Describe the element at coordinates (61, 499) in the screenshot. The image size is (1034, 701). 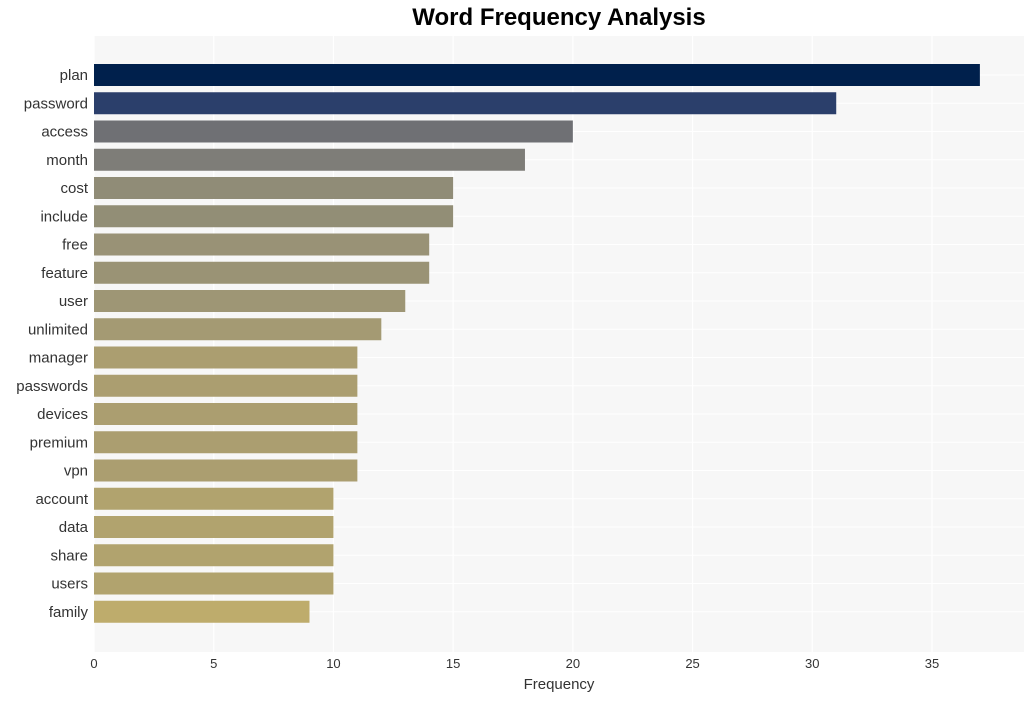
I see `y-tick-label: account` at that location.